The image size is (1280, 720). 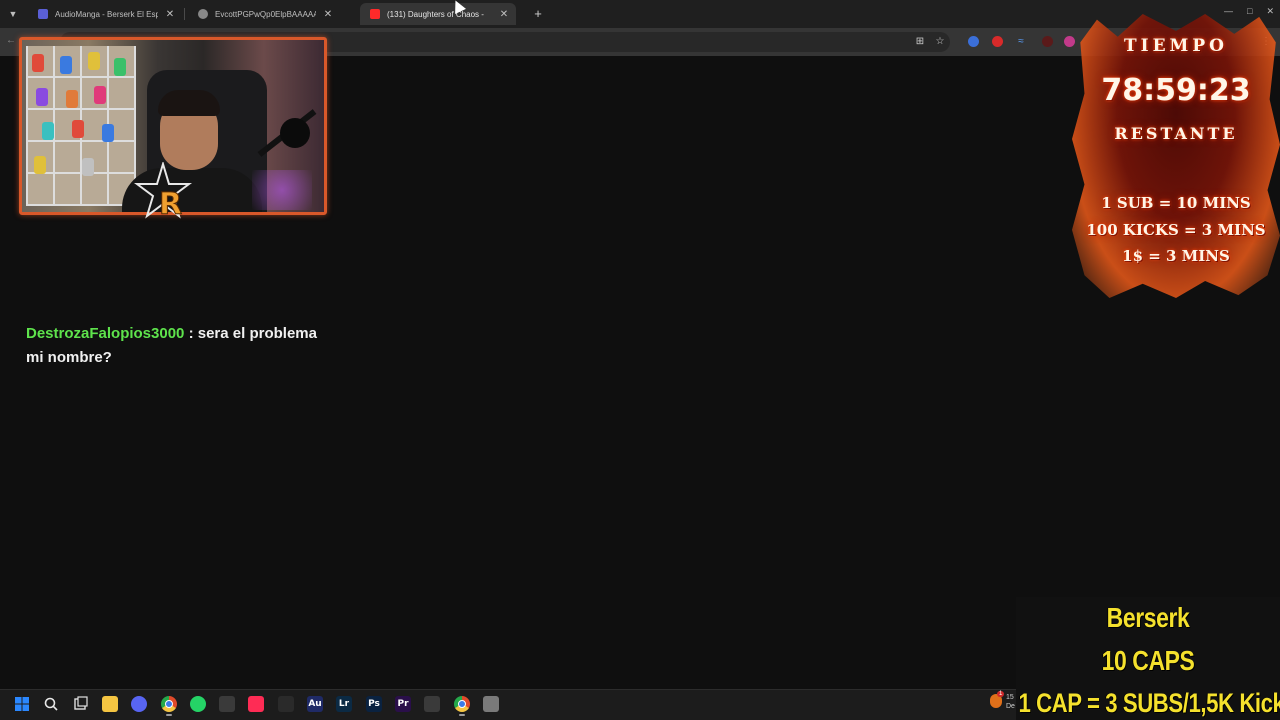 What do you see at coordinates (375, 14) in the screenshot?
I see `youtube-icon` at bounding box center [375, 14].